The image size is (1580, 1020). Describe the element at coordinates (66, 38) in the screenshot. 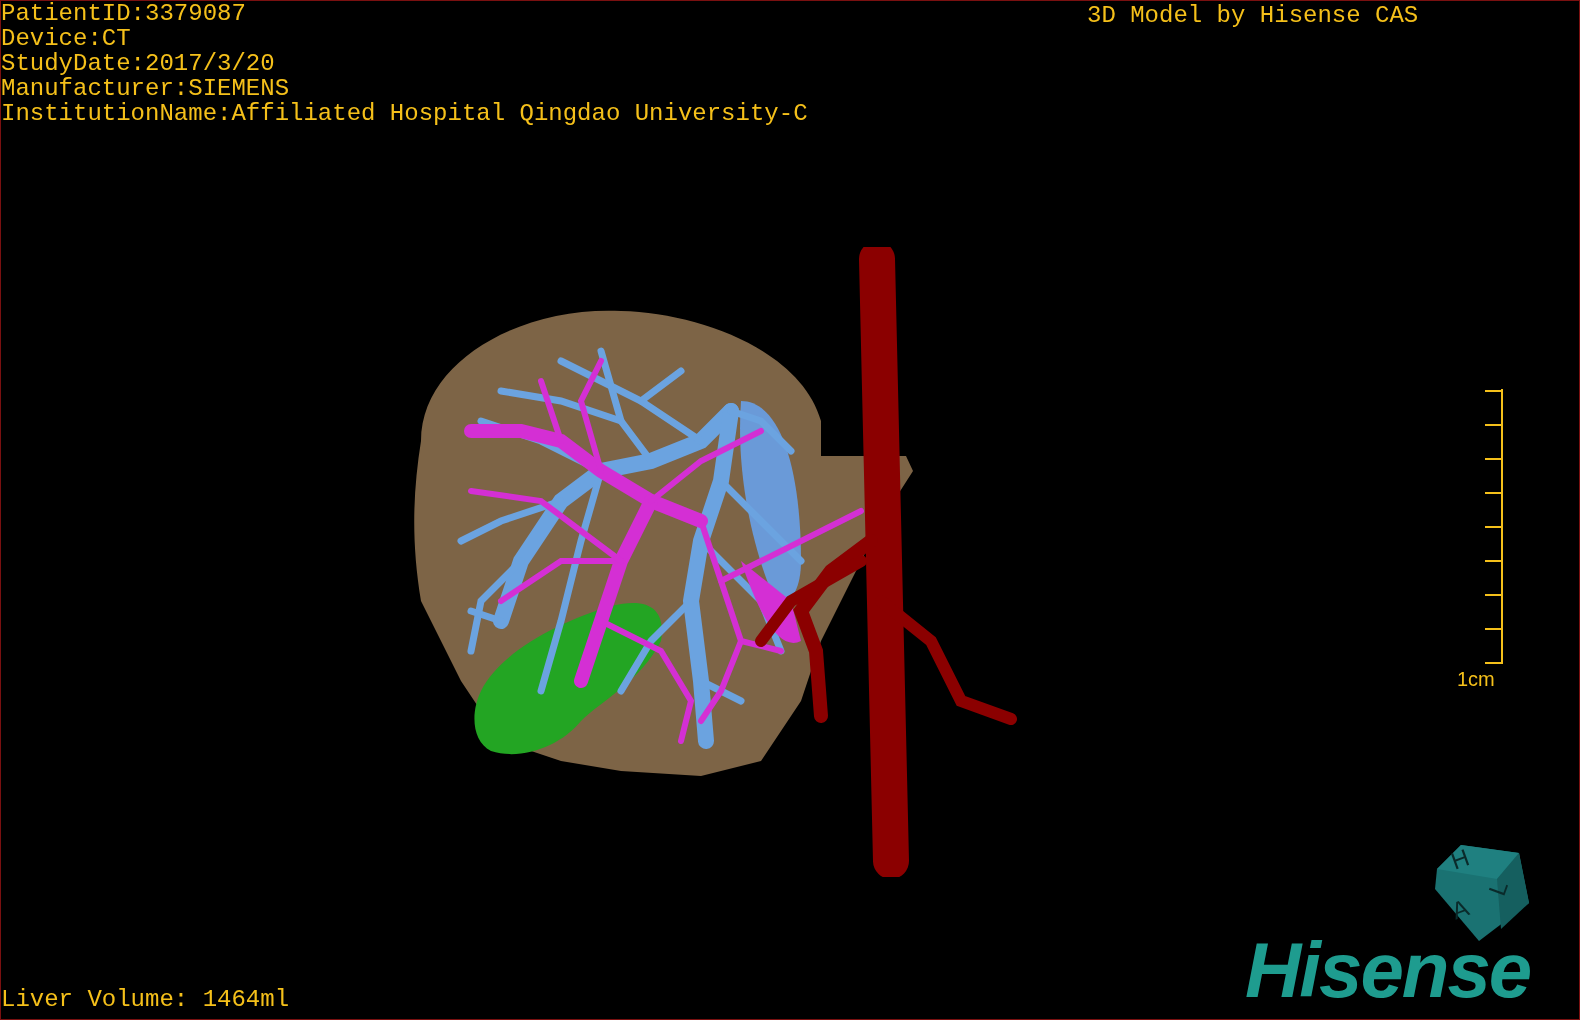

I see `patient-info-text: Device:CT` at that location.